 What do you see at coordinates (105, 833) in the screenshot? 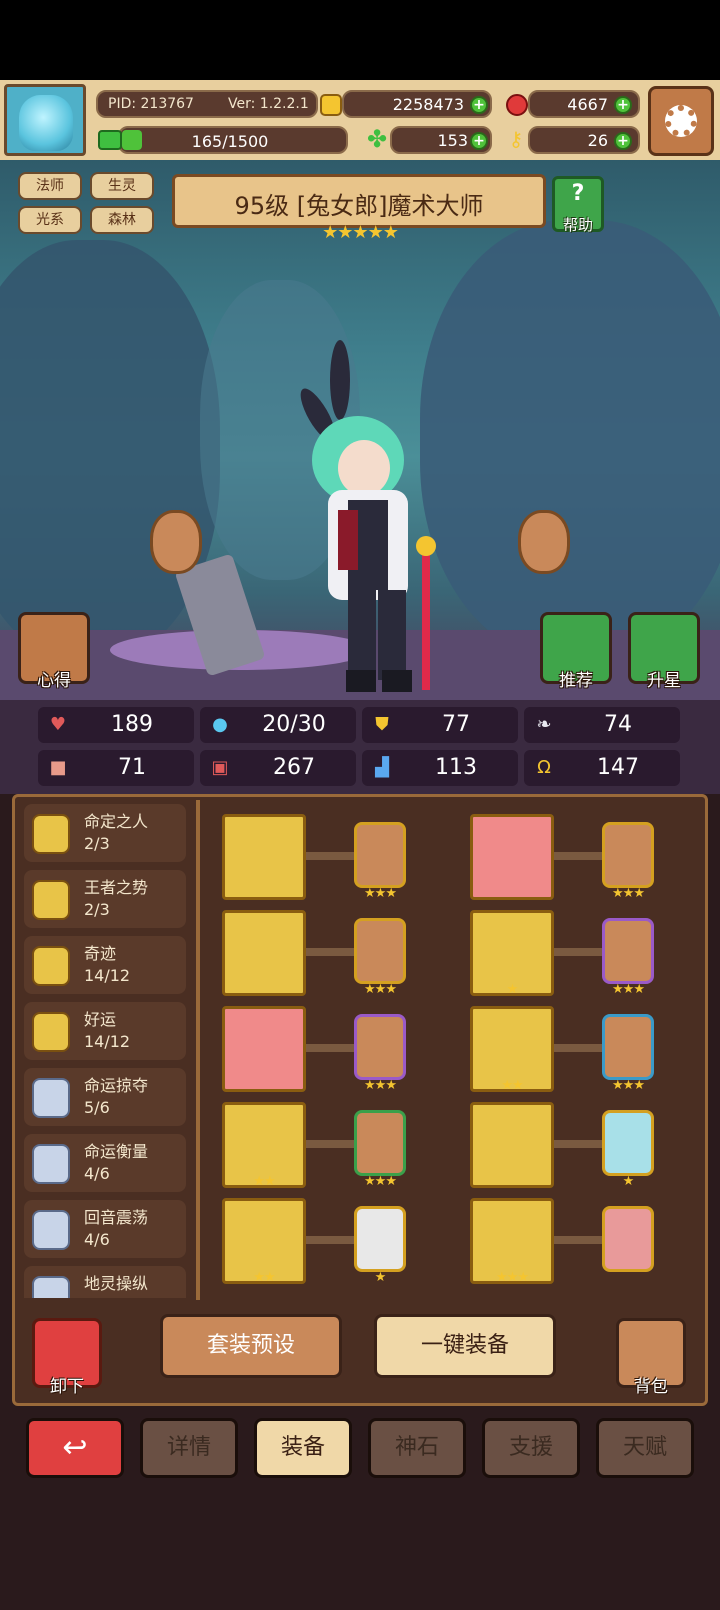
I see `list-item: 命定之人 2/3` at bounding box center [105, 833].